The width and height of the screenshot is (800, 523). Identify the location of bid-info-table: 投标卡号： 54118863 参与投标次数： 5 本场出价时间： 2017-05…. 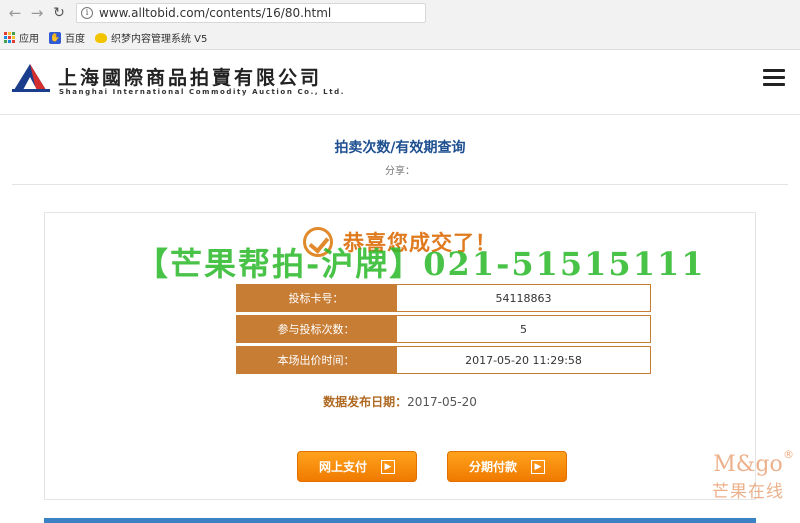
(443, 329).